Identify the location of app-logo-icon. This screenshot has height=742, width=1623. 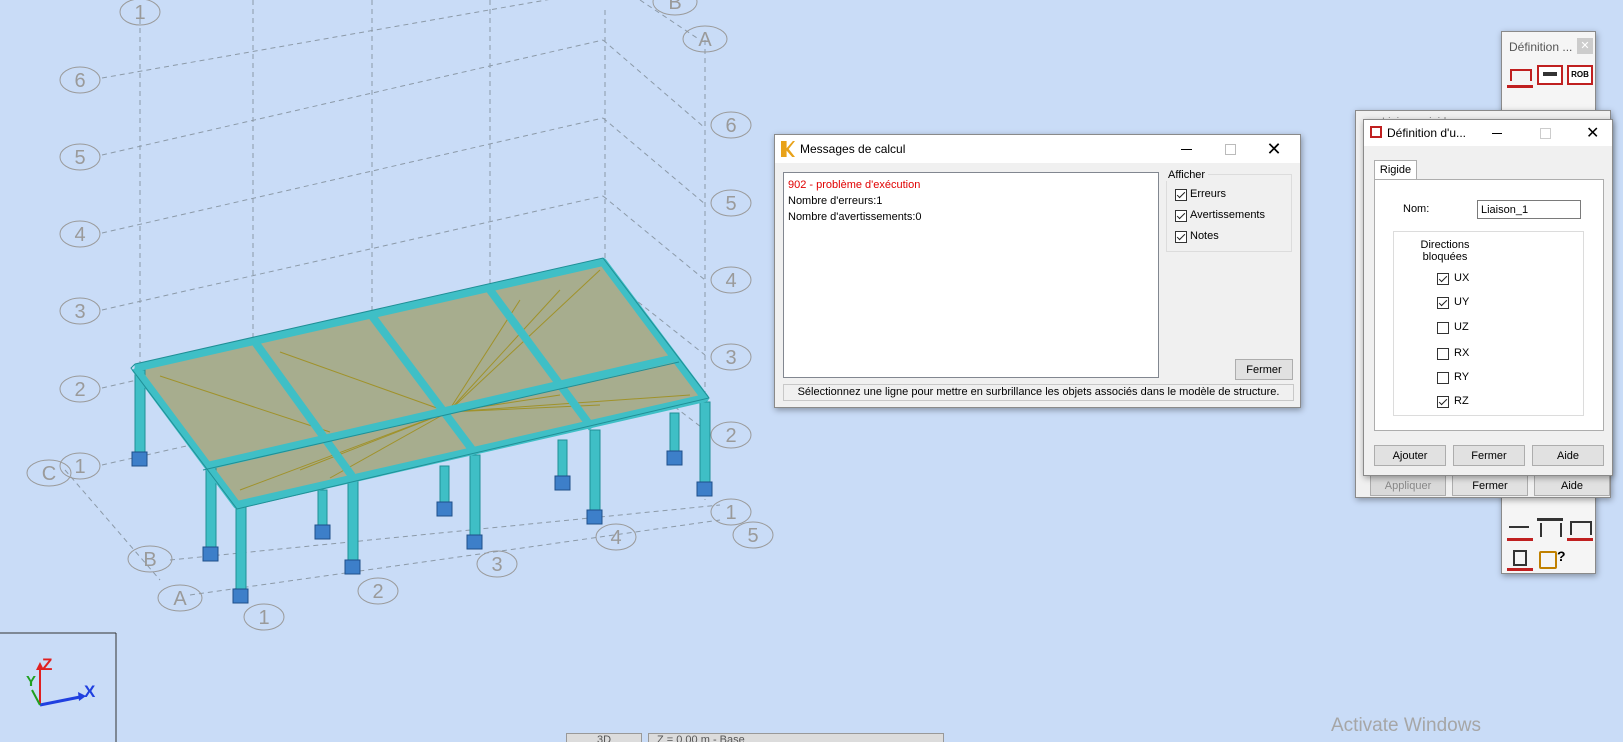
(788, 149).